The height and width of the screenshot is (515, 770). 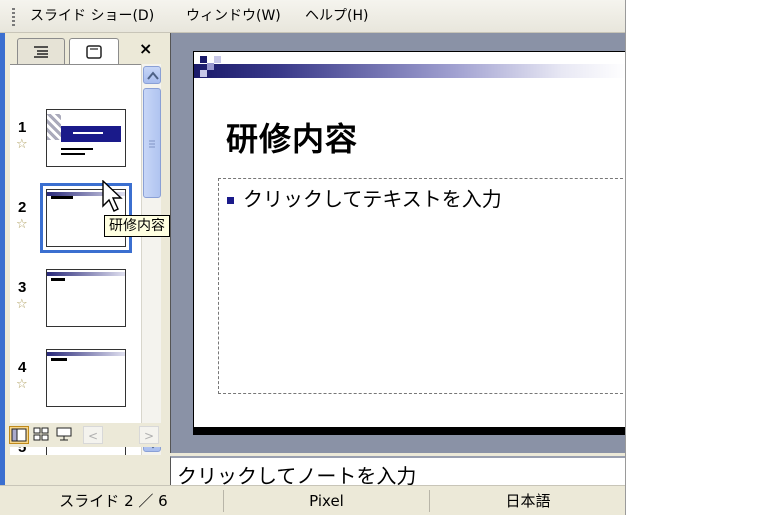 I want to click on view-buttons-bar: < >, so click(x=83, y=435).